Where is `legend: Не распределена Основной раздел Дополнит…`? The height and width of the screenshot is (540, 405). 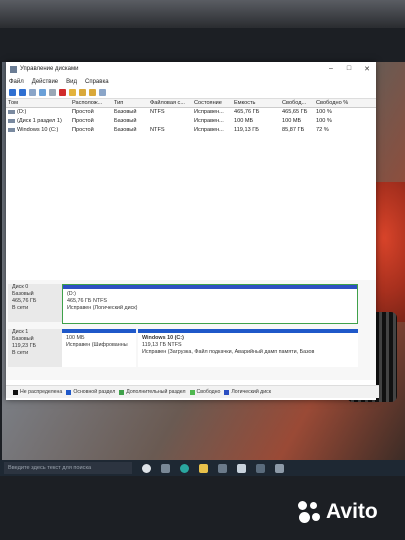 legend: Не распределена Основной раздел Дополнит… is located at coordinates (192, 391).